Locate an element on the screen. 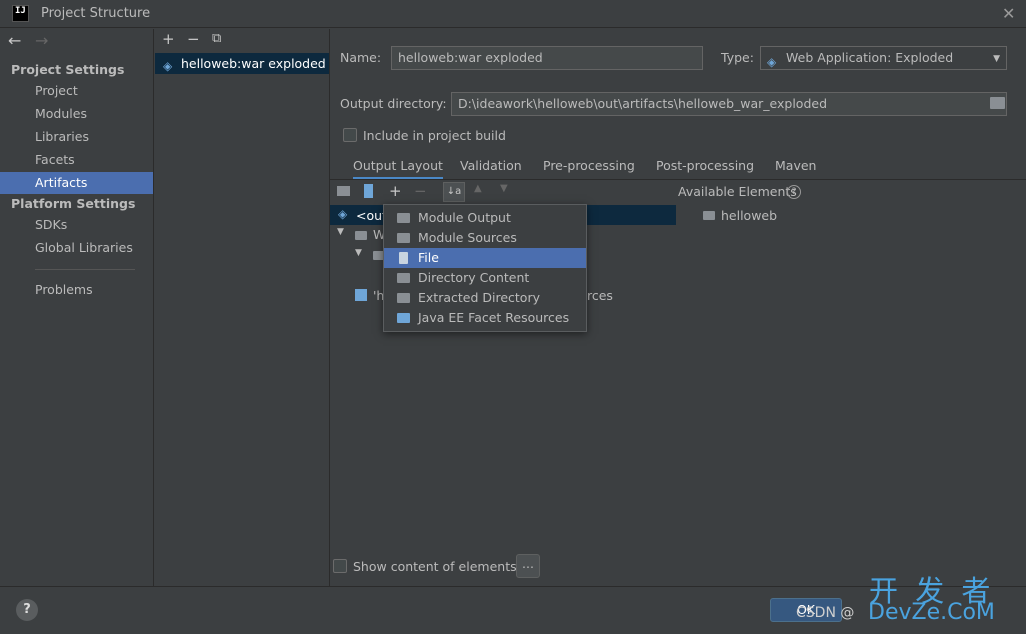  artifact-list-item: ◈ helloweb:war exploded is located at coordinates (242, 63).